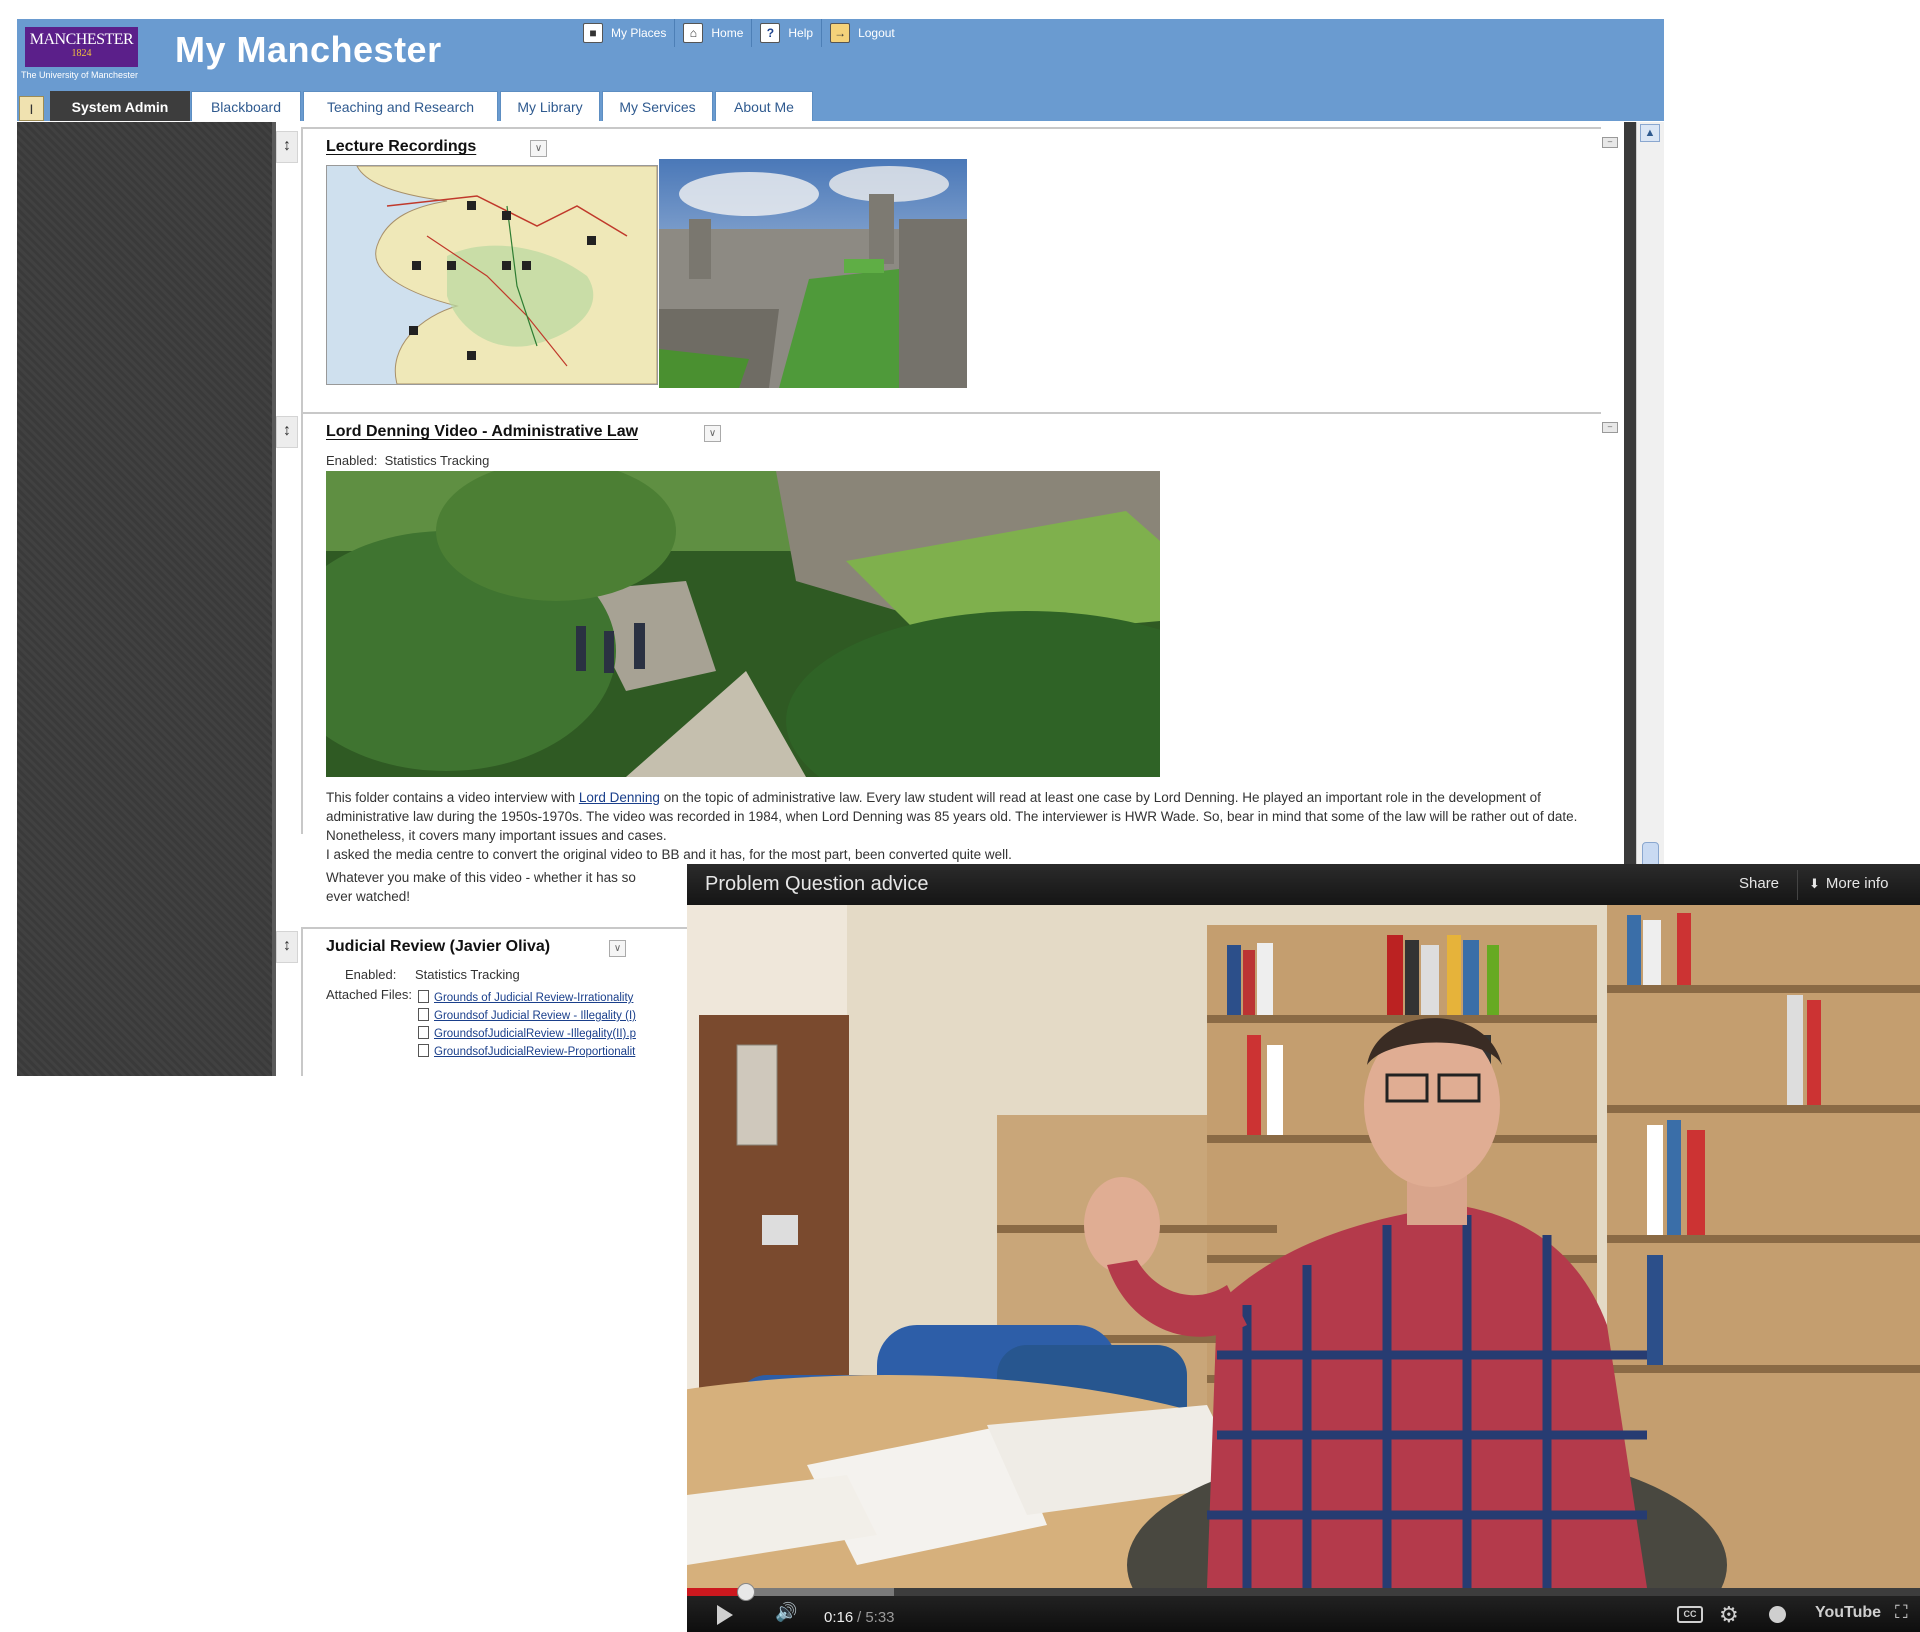 Image resolution: width=1920 pixels, height=1632 pixels. What do you see at coordinates (550, 106) in the screenshot?
I see `tab-my-library: My Library` at bounding box center [550, 106].